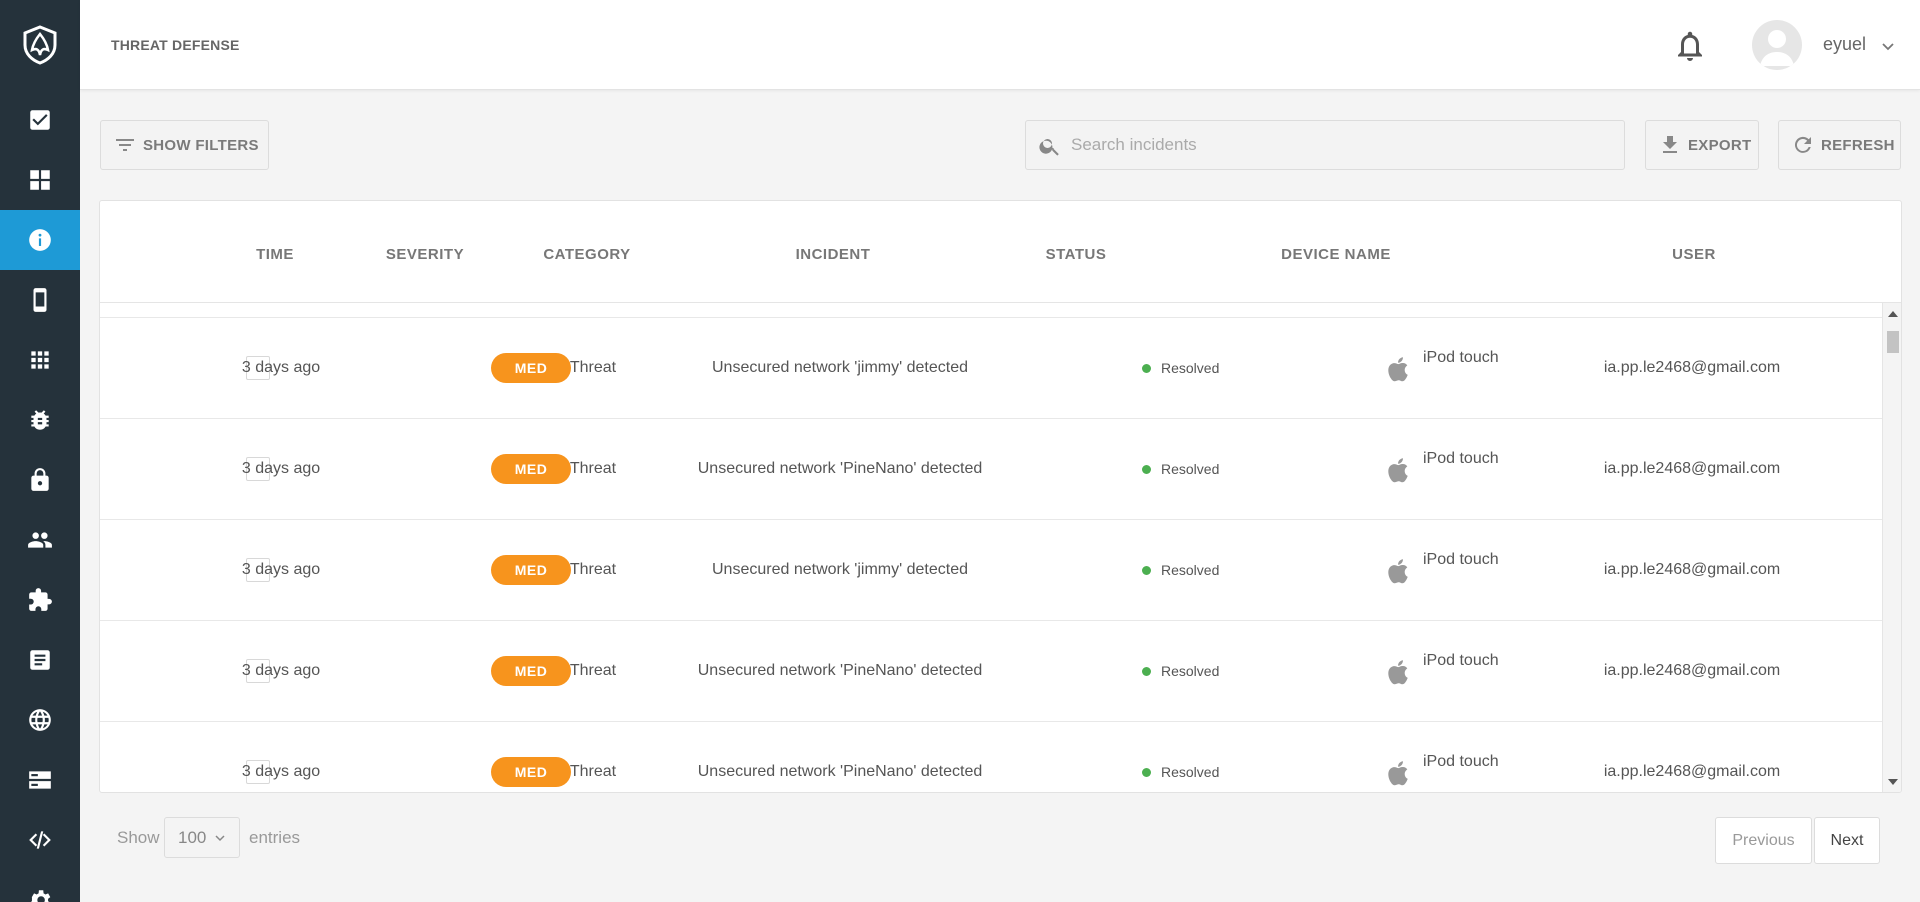 The height and width of the screenshot is (902, 1920). Describe the element at coordinates (1891, 547) in the screenshot. I see `table-scrollbar` at that location.